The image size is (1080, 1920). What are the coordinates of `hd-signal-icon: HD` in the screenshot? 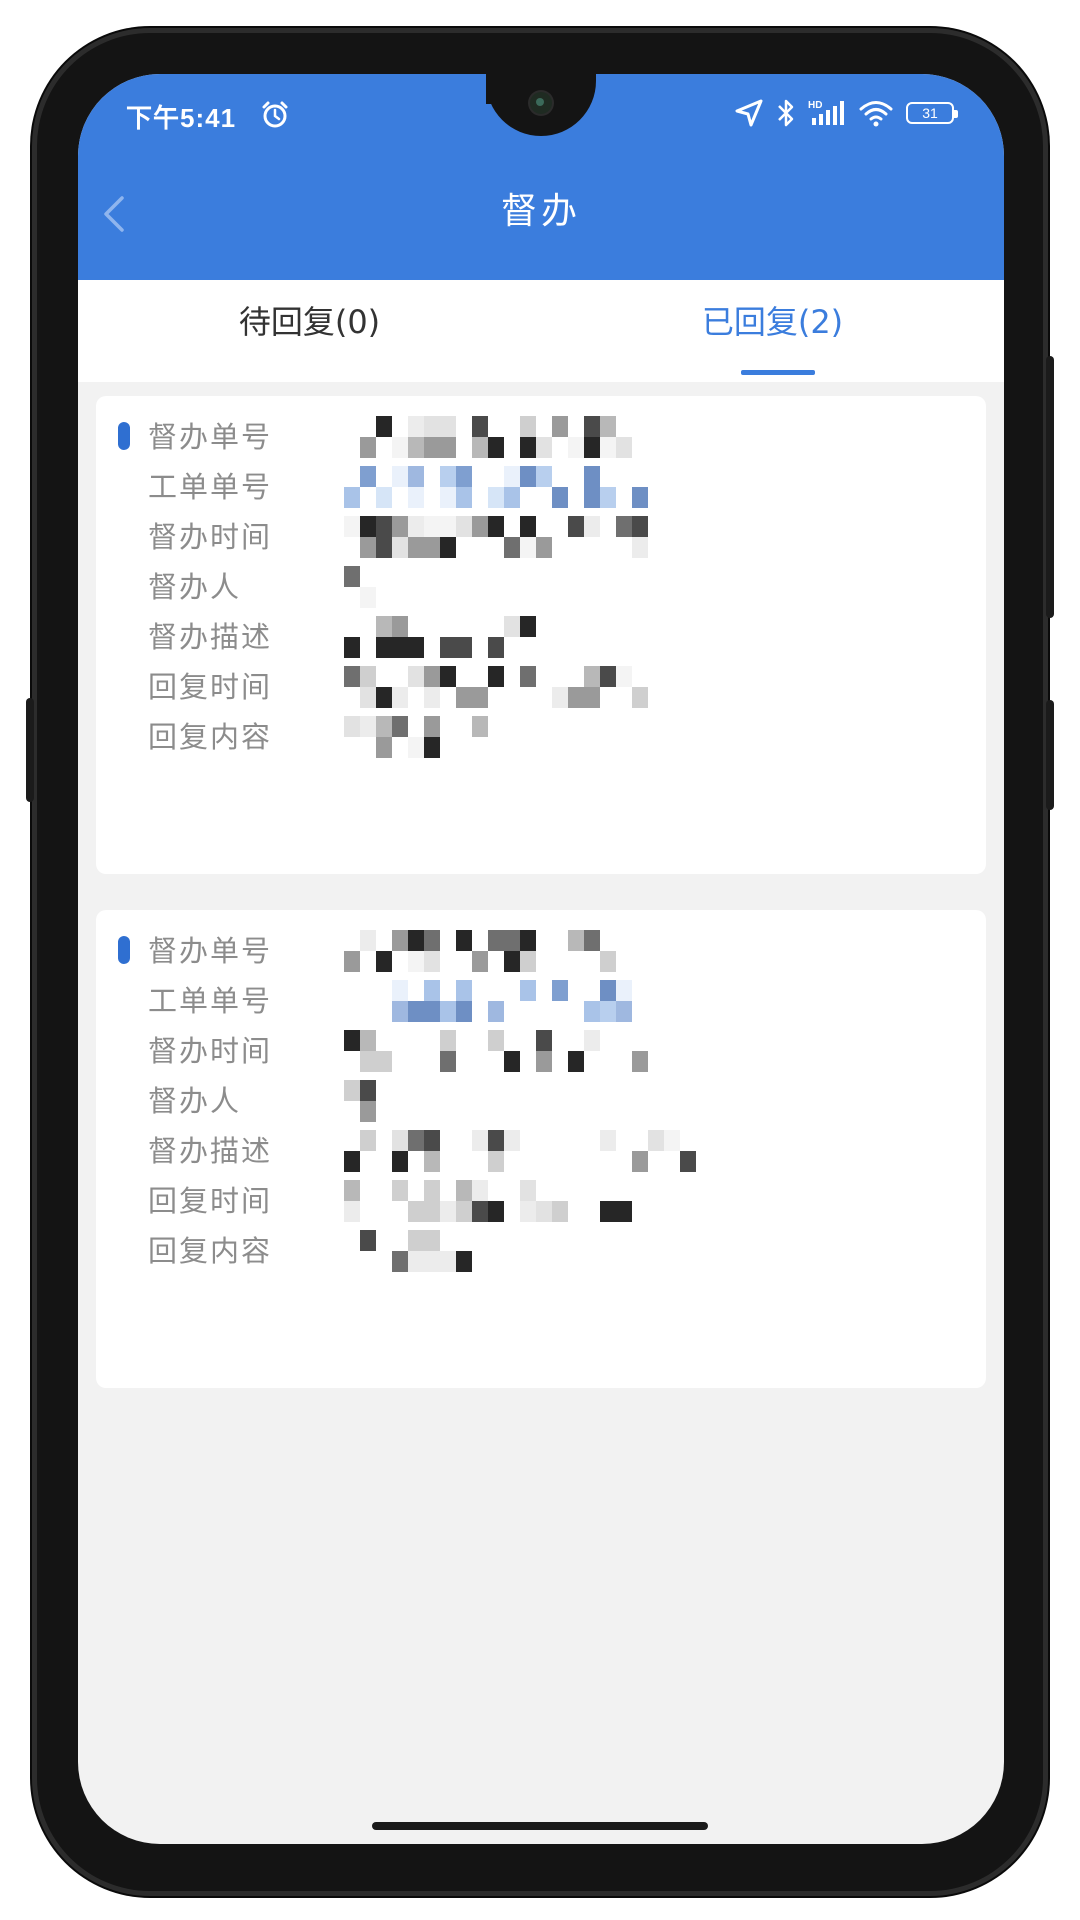 It's located at (826, 112).